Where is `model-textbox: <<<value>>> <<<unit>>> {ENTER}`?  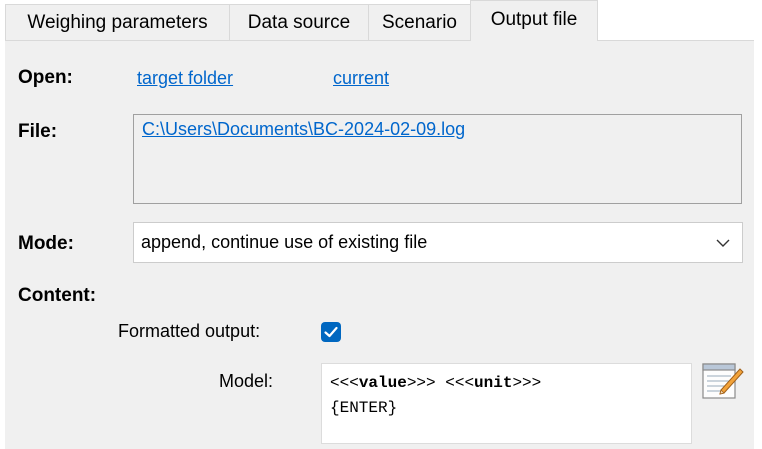
model-textbox: <<<value>>> <<<unit>>> {ENTER} is located at coordinates (506, 403).